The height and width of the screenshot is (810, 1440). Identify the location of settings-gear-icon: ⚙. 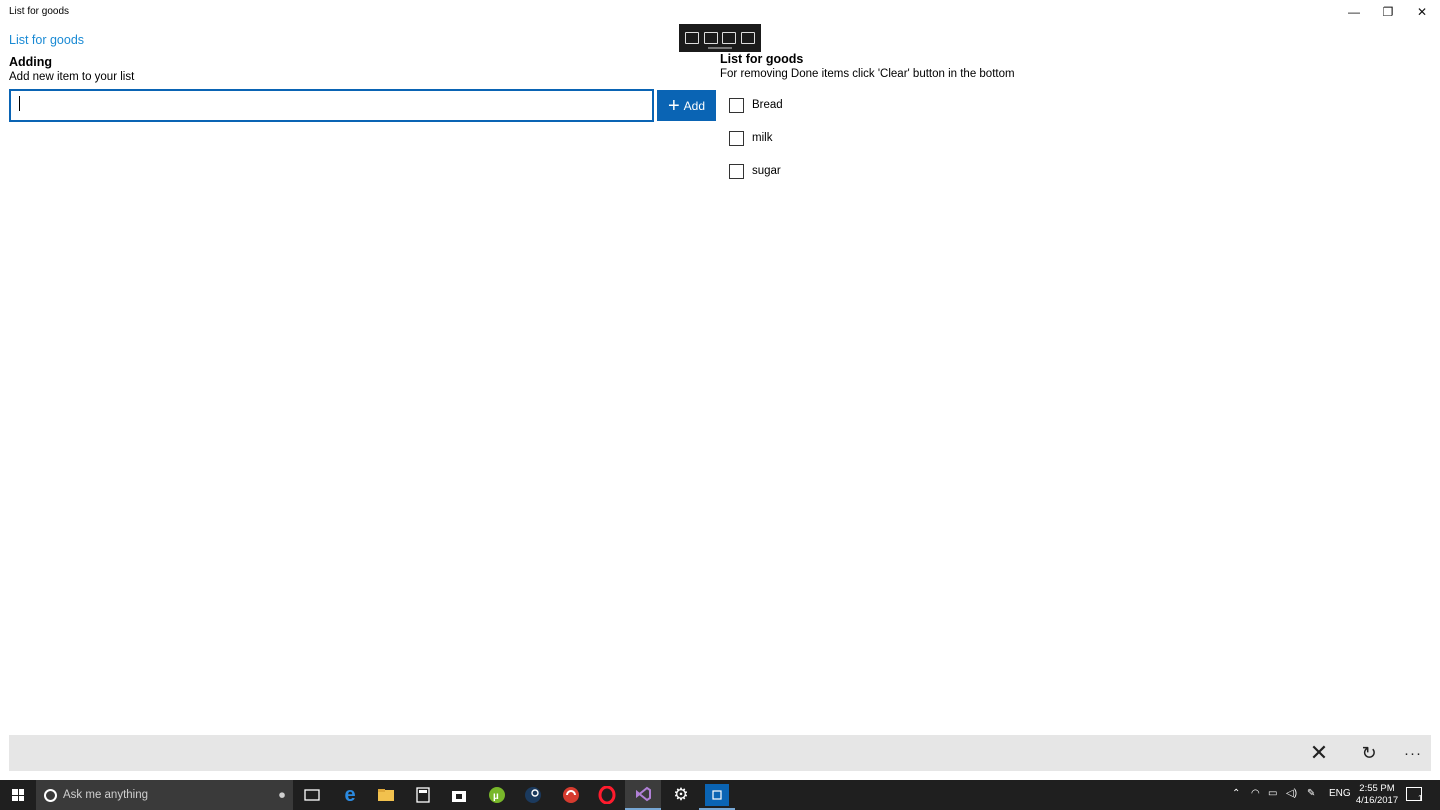
(681, 795).